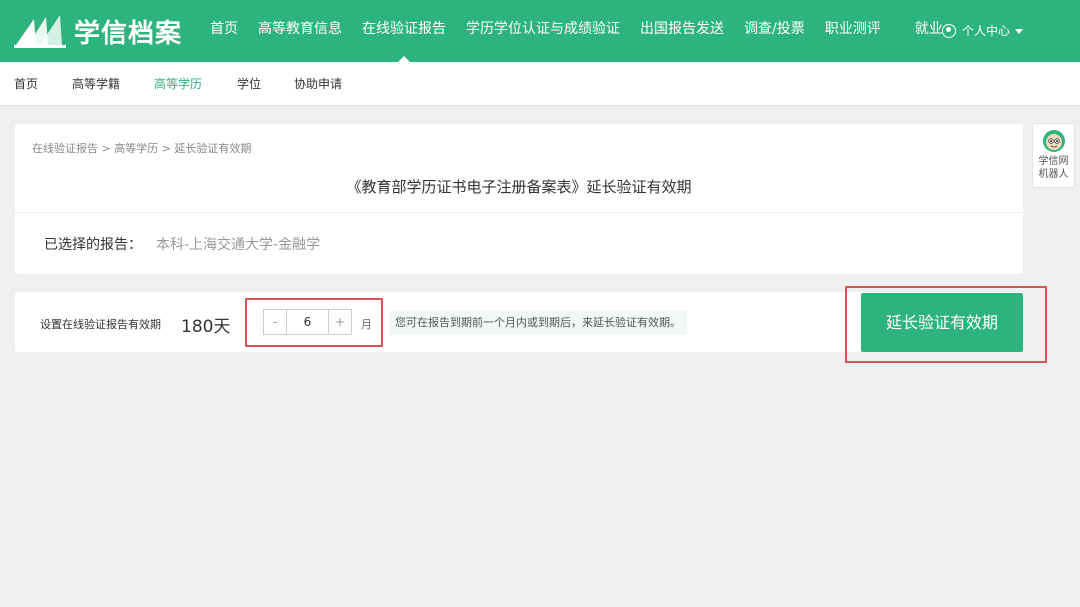 This screenshot has width=1080, height=607. What do you see at coordinates (1053, 174) in the screenshot?
I see `robot-label-line2: 机器人` at bounding box center [1053, 174].